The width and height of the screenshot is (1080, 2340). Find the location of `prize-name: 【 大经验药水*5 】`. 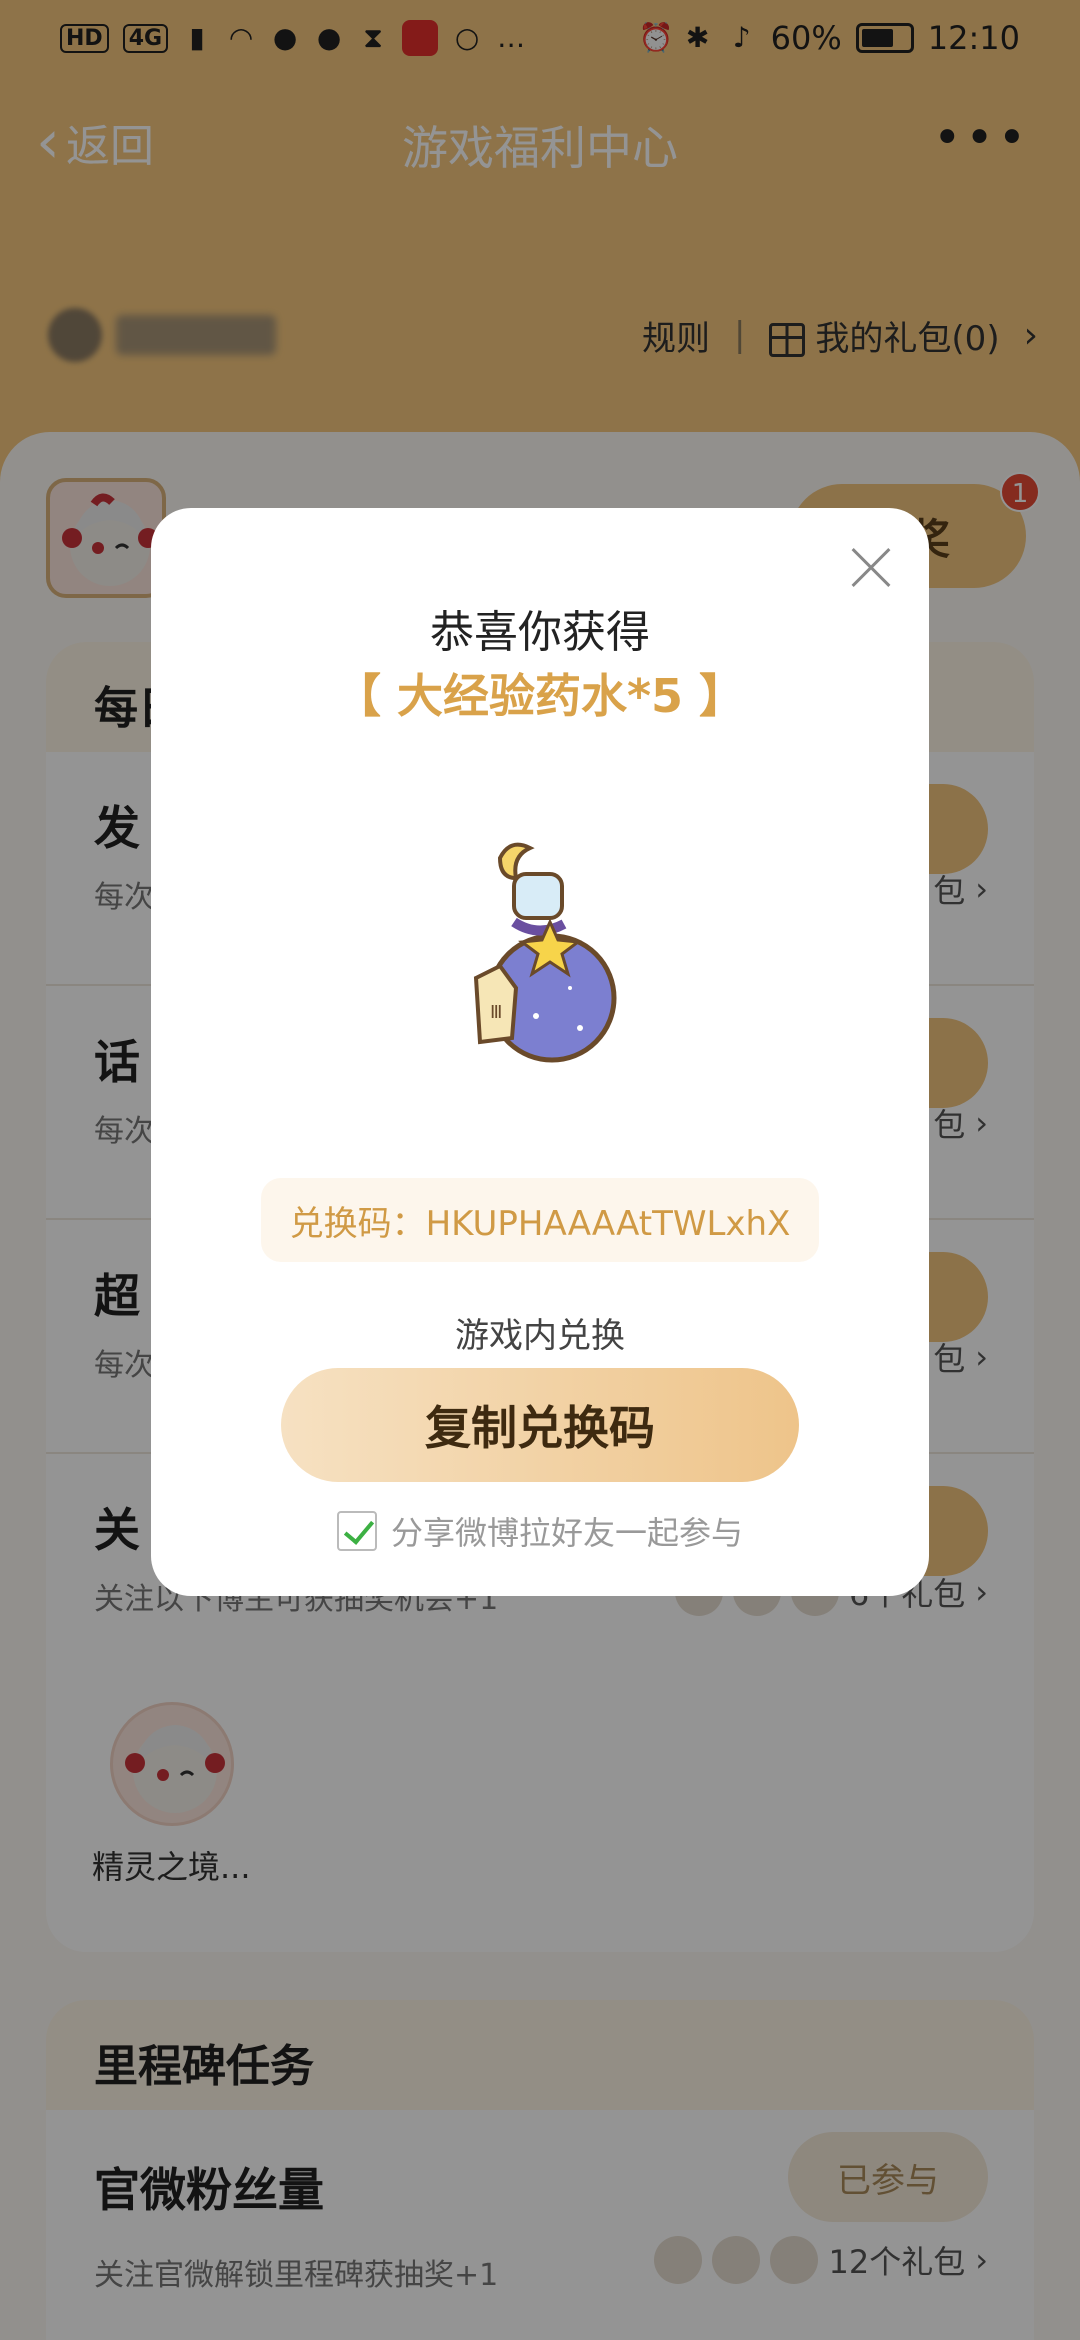

prize-name: 【 大经验药水*5 】 is located at coordinates (540, 696).